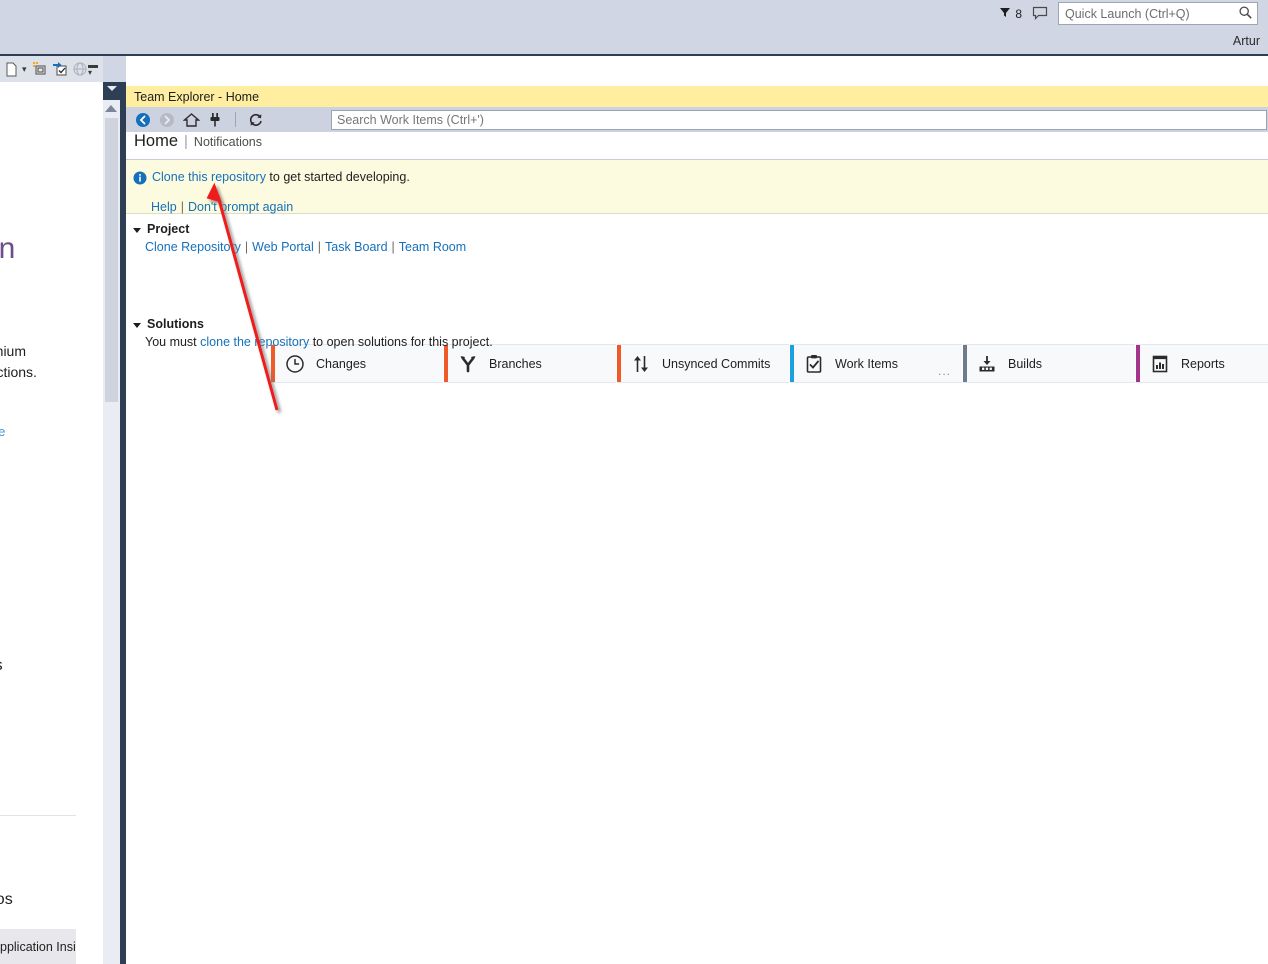 The height and width of the screenshot is (964, 1268). Describe the element at coordinates (634, 55) in the screenshot. I see `top-bar-accent-line` at that location.